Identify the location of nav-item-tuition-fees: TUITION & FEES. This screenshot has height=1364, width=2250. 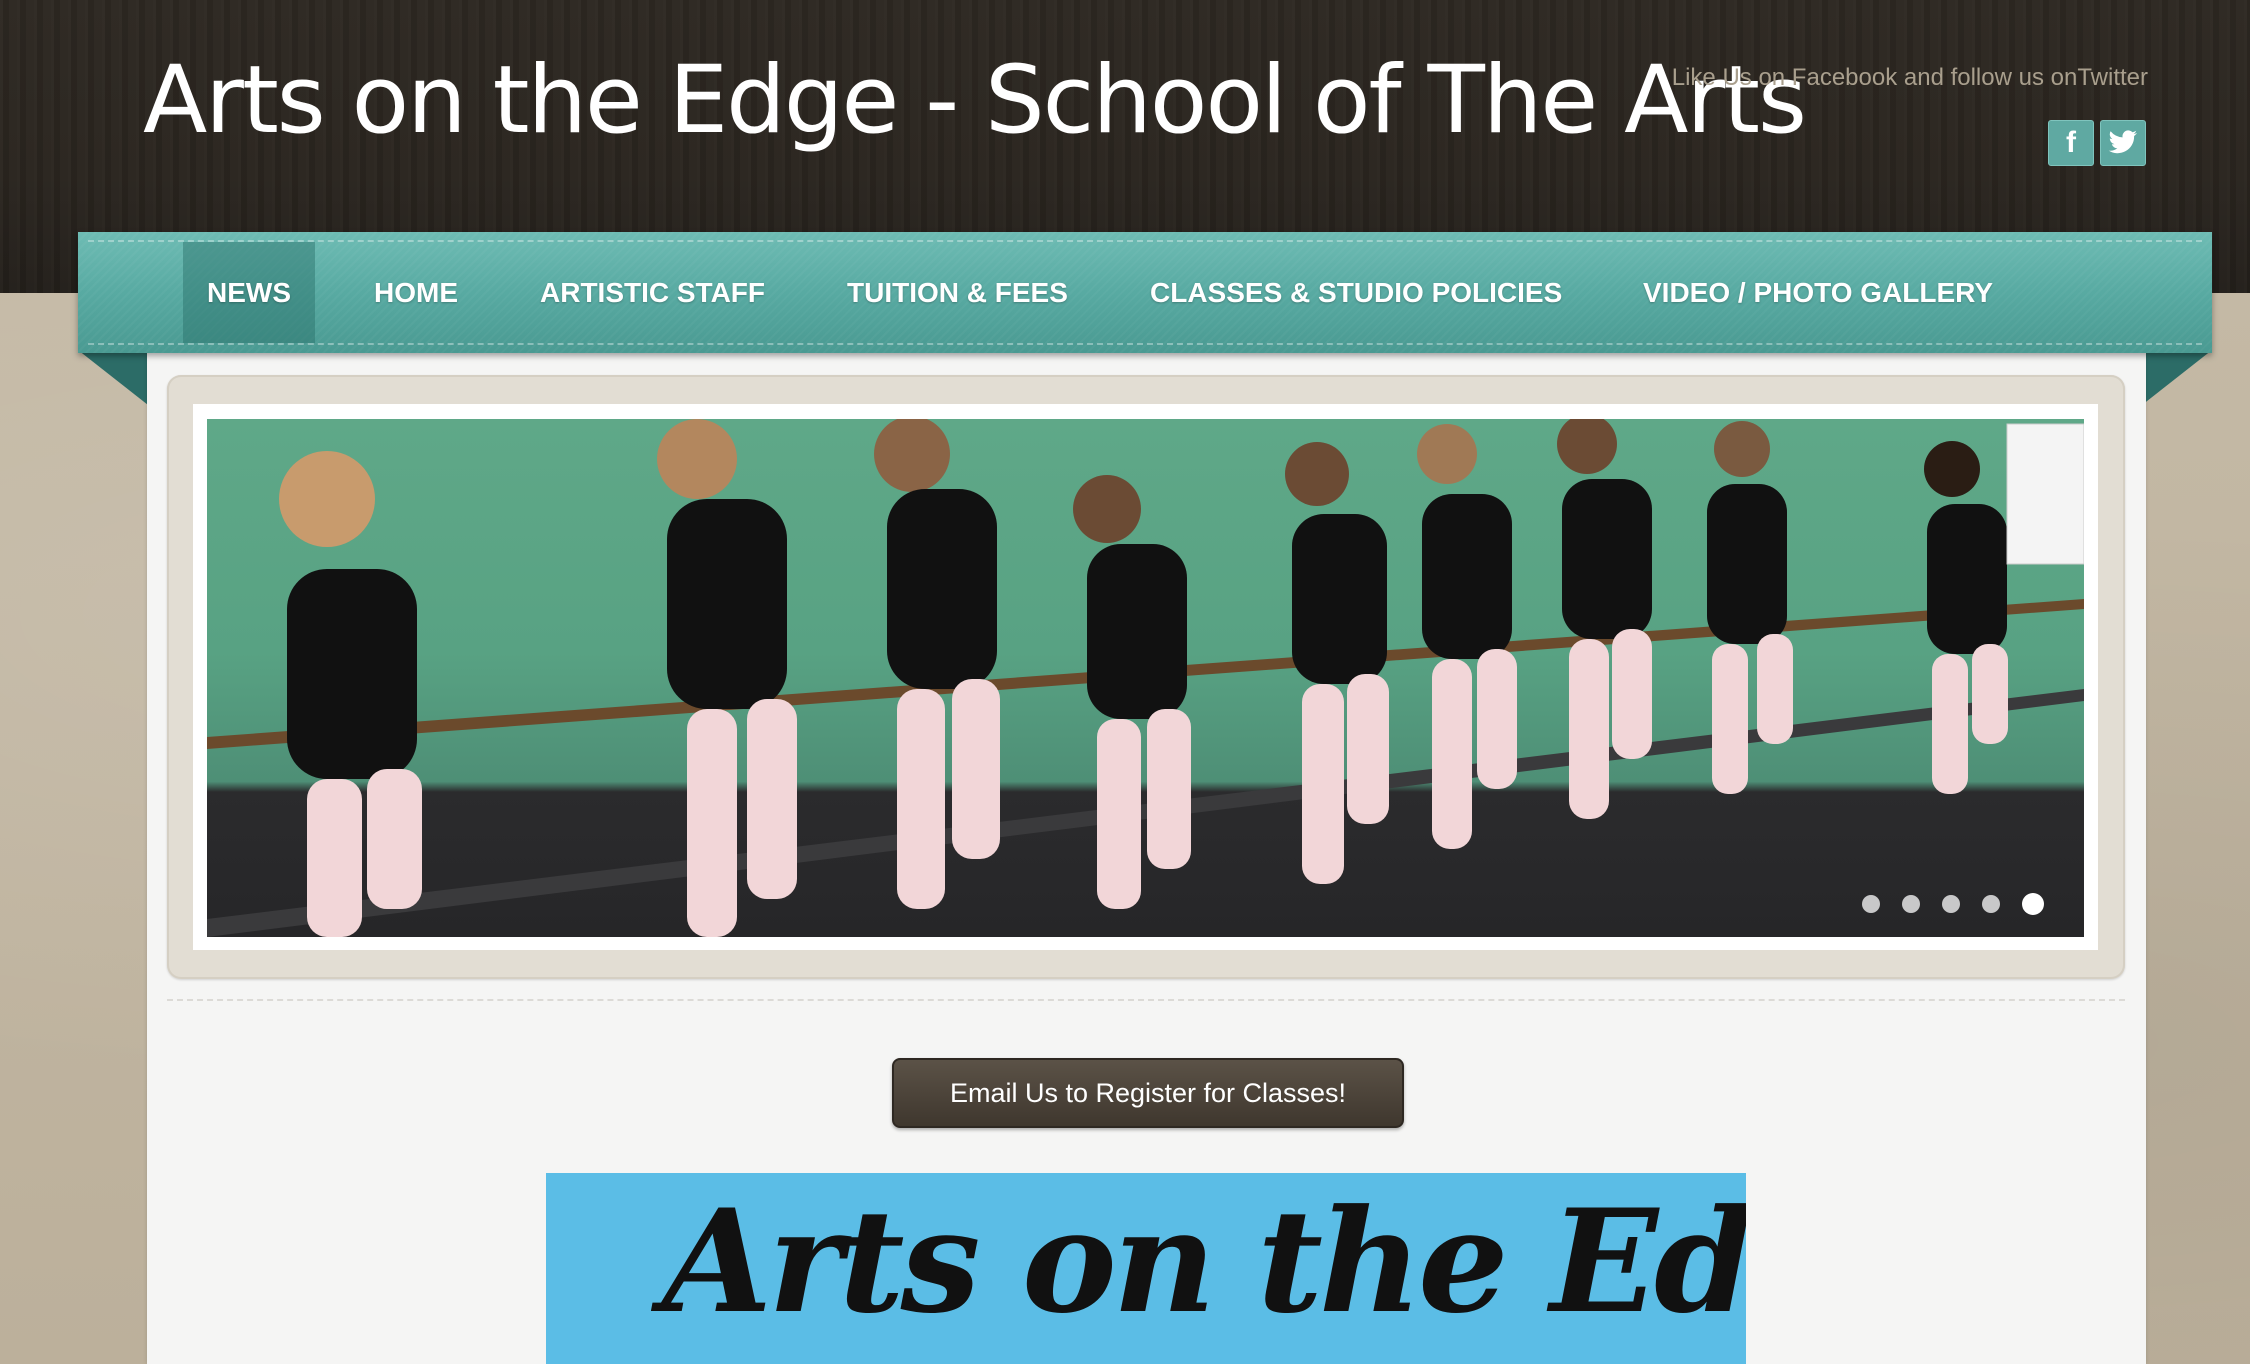
(957, 292).